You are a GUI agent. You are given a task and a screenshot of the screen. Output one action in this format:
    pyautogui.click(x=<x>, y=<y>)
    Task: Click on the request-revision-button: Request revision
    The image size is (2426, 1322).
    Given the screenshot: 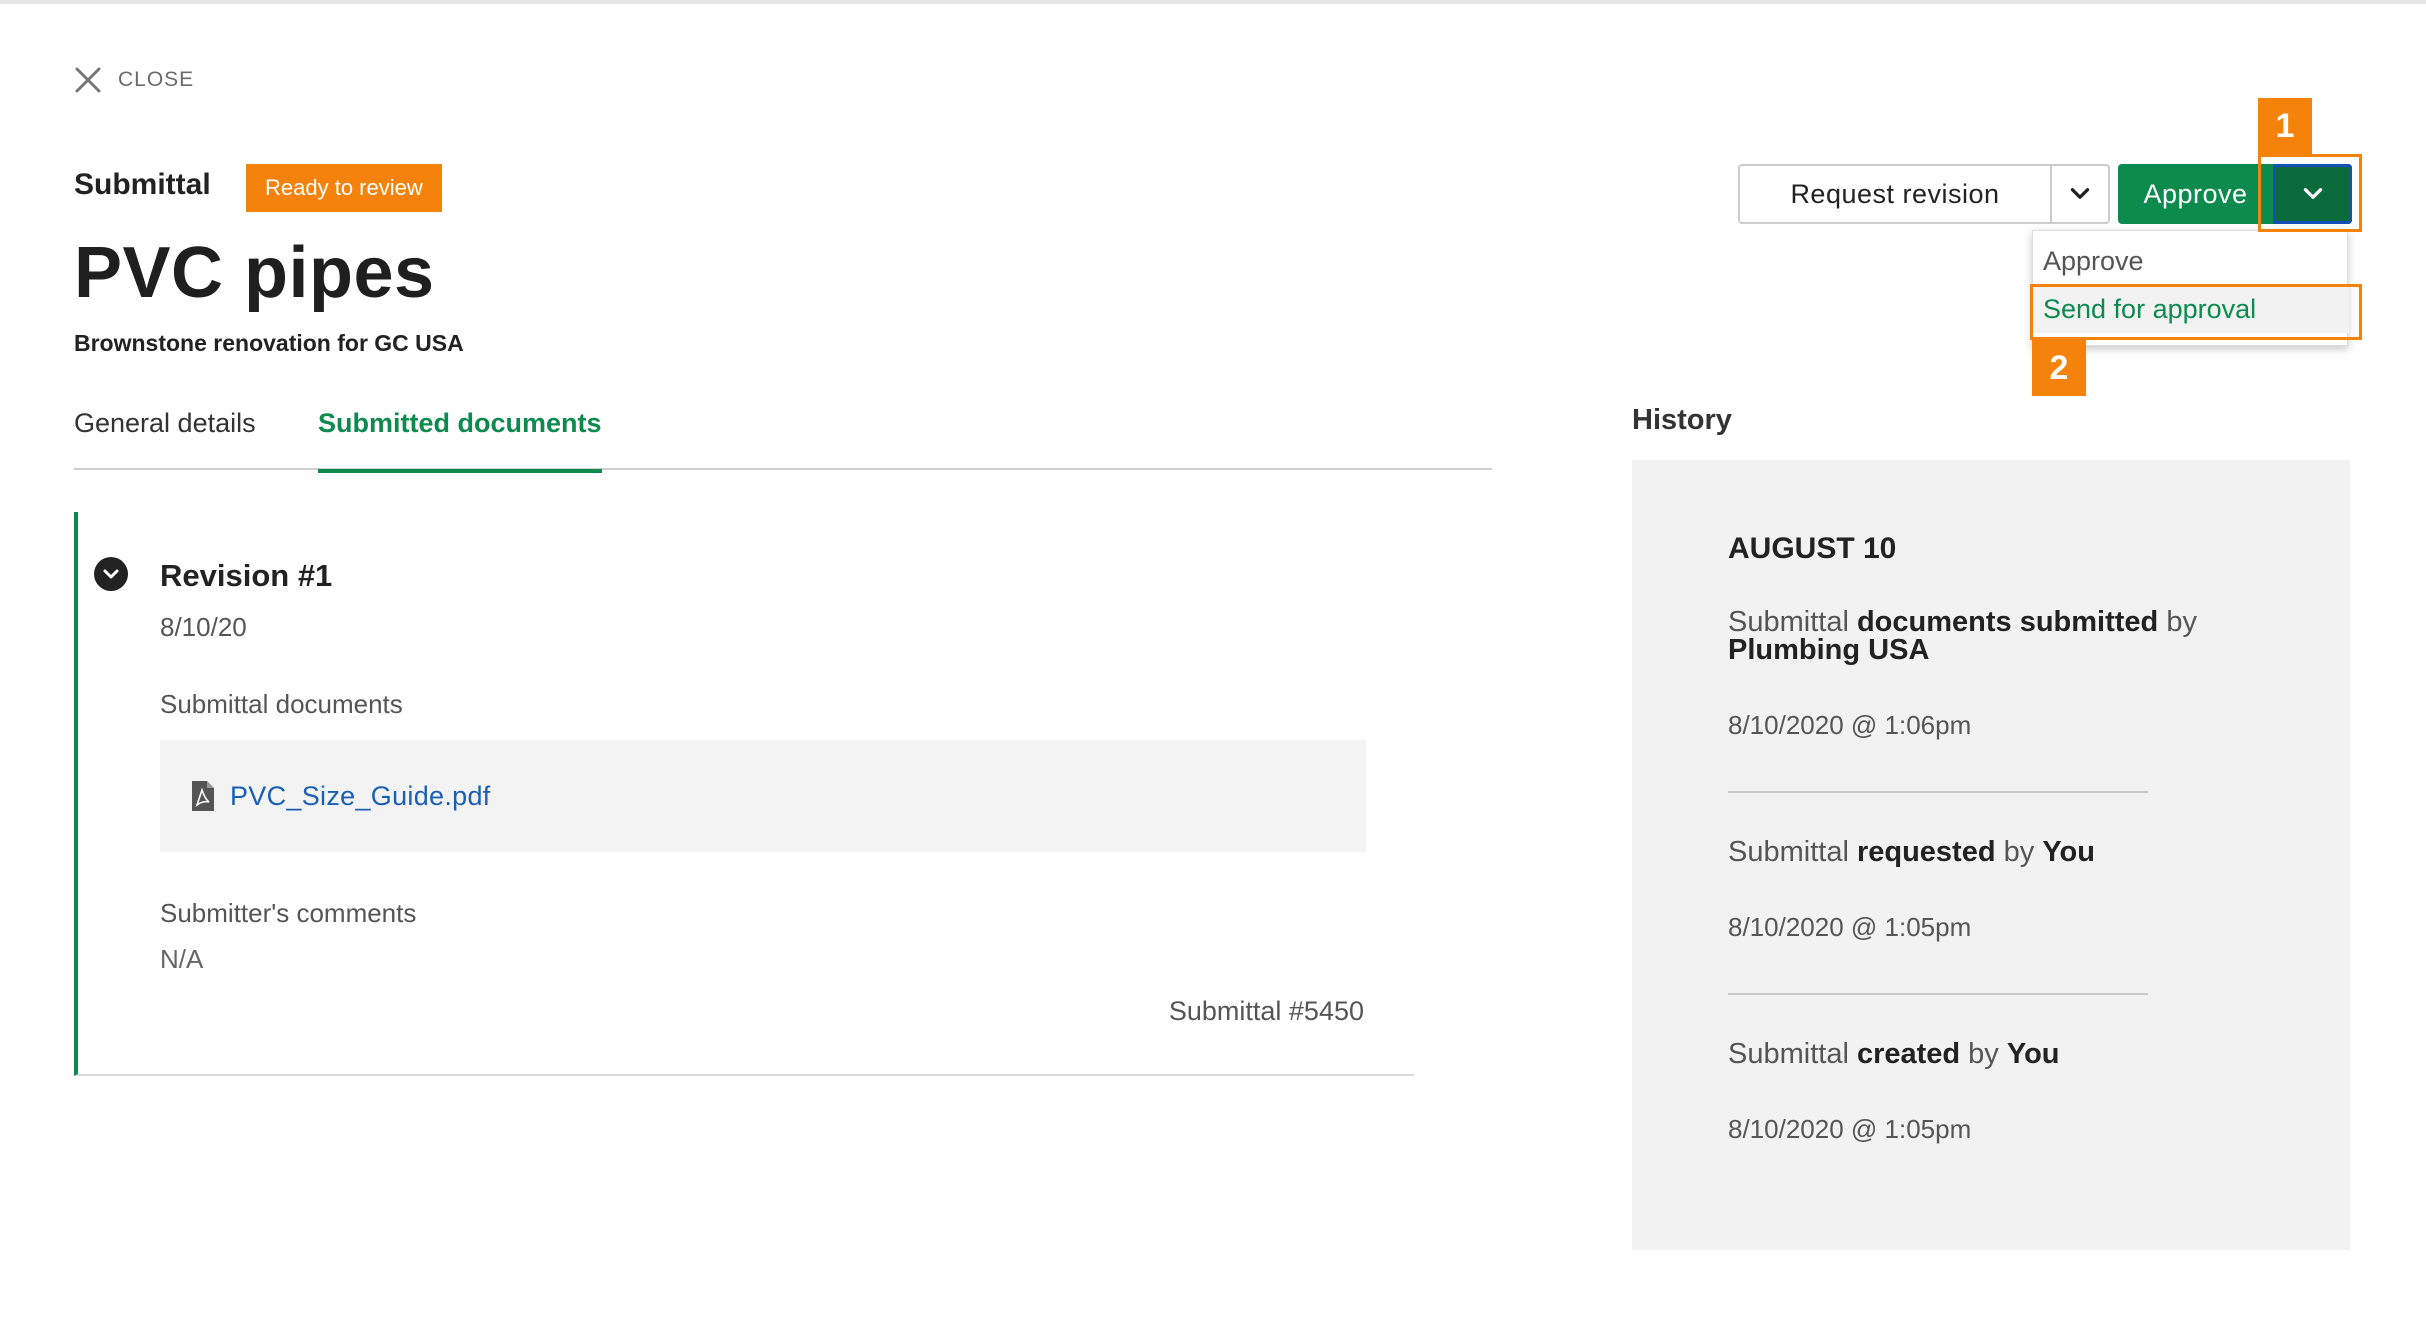 What is the action you would take?
    pyautogui.click(x=1895, y=194)
    